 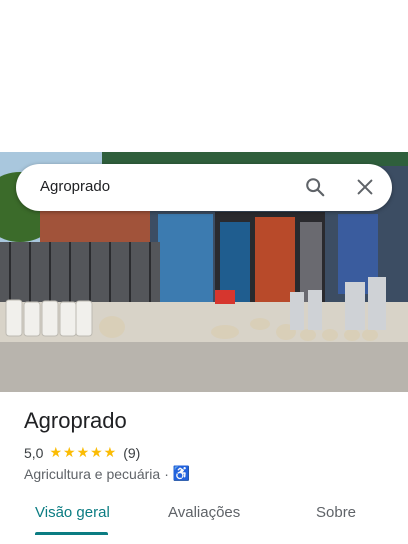 I want to click on close-icon, so click(x=365, y=187).